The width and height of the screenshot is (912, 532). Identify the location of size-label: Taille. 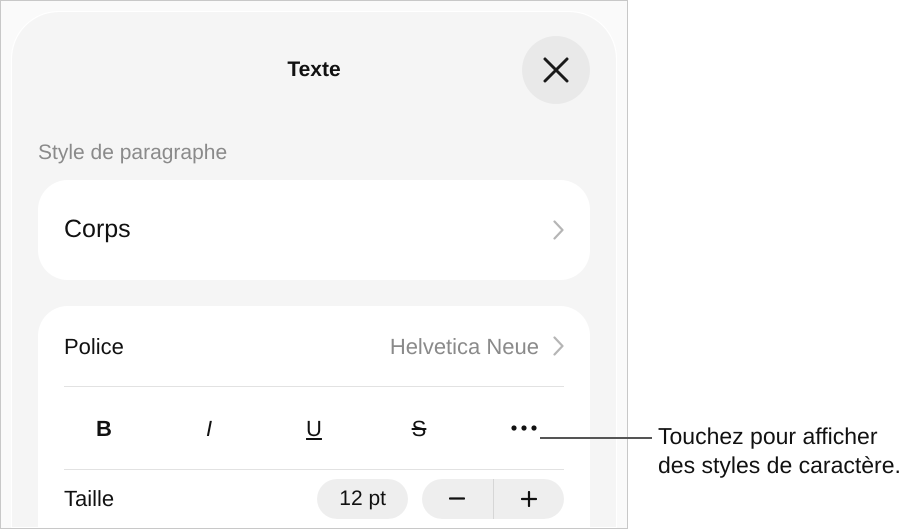
(89, 499).